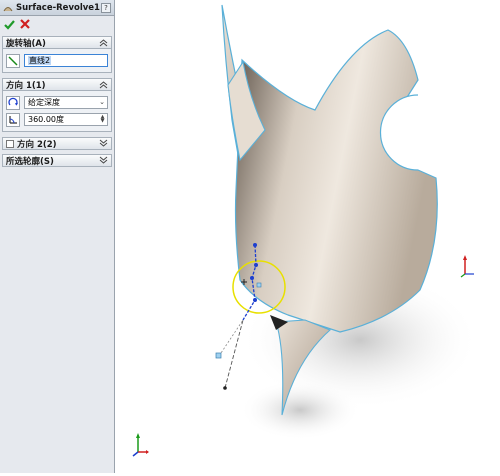  What do you see at coordinates (106, 7) in the screenshot?
I see `help-button: ?` at bounding box center [106, 7].